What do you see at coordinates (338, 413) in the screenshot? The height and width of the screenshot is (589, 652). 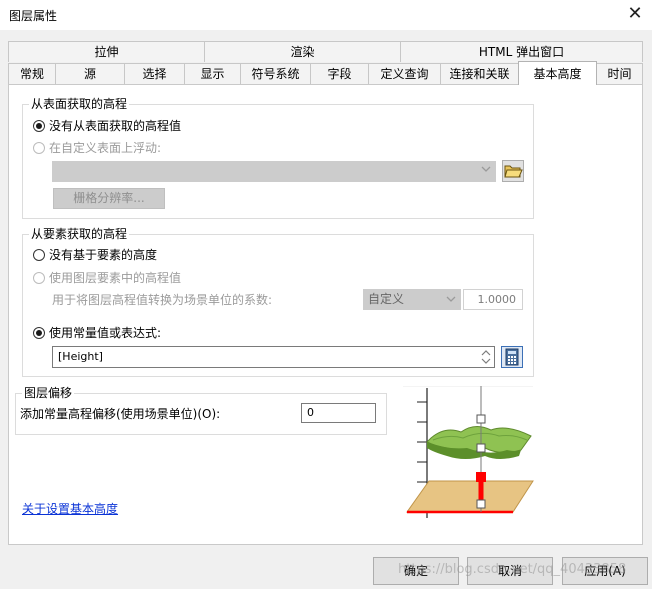 I see `offset-input: 0` at bounding box center [338, 413].